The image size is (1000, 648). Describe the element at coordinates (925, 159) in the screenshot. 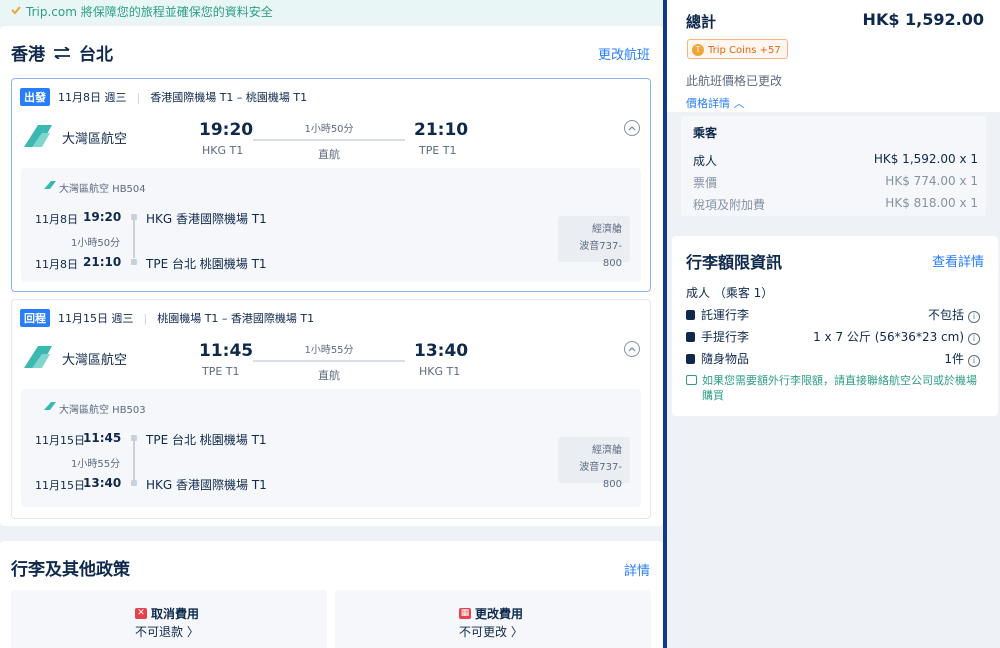

I see `adult-value: HK$ 1,592.00 x 1` at that location.